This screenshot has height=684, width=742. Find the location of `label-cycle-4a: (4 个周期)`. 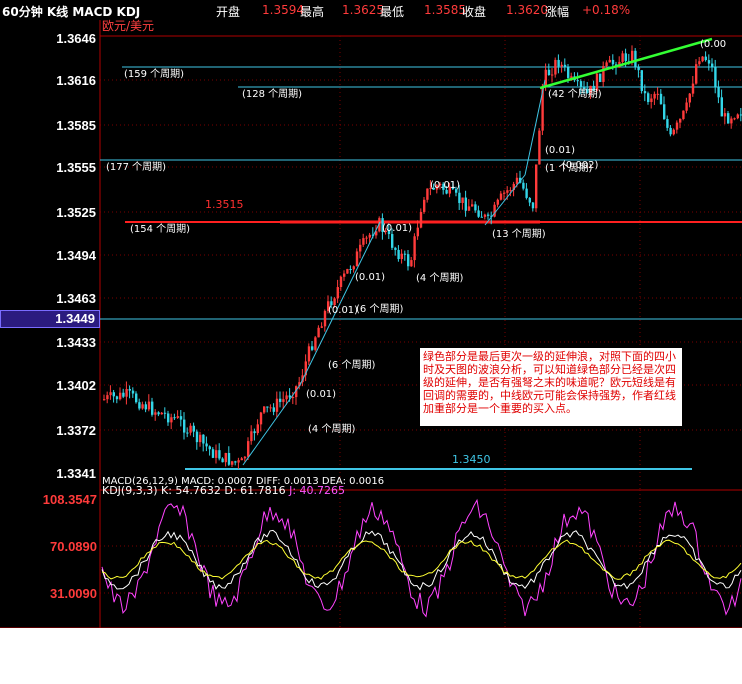

label-cycle-4a: (4 个周期) is located at coordinates (439, 278).